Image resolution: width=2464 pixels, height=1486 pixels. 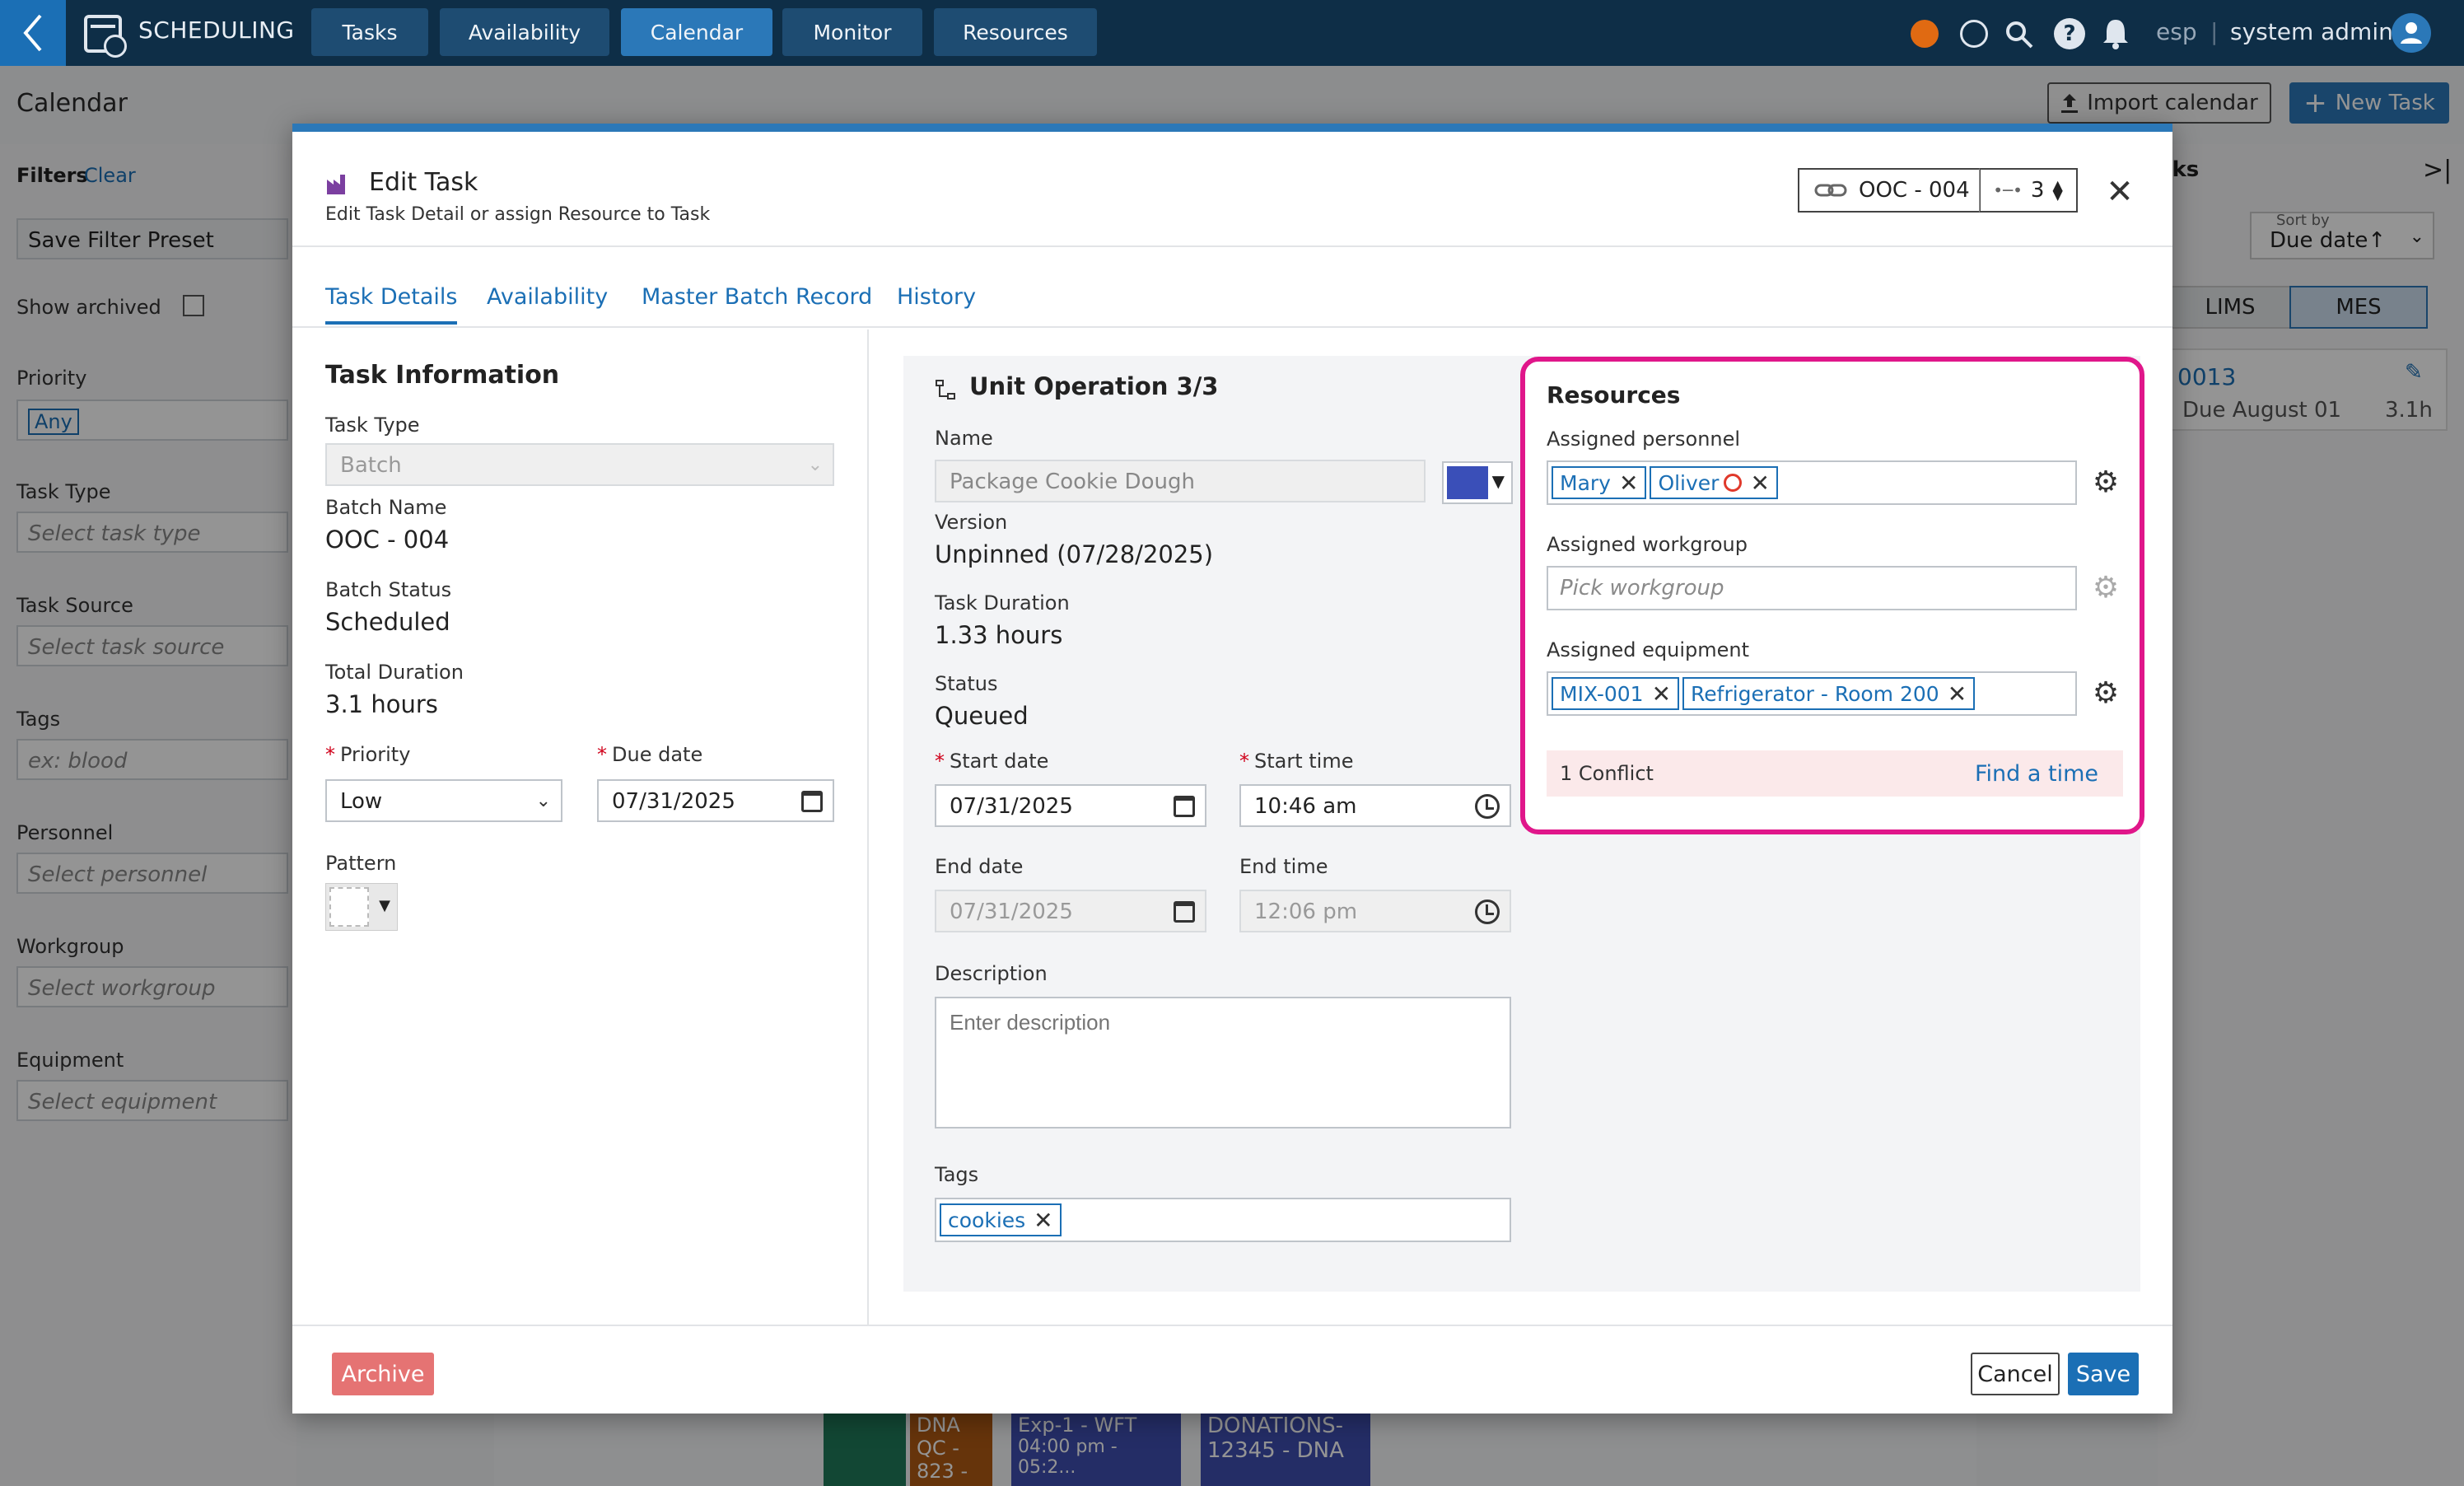 I want to click on modal-title: Edit Task, so click(x=423, y=182).